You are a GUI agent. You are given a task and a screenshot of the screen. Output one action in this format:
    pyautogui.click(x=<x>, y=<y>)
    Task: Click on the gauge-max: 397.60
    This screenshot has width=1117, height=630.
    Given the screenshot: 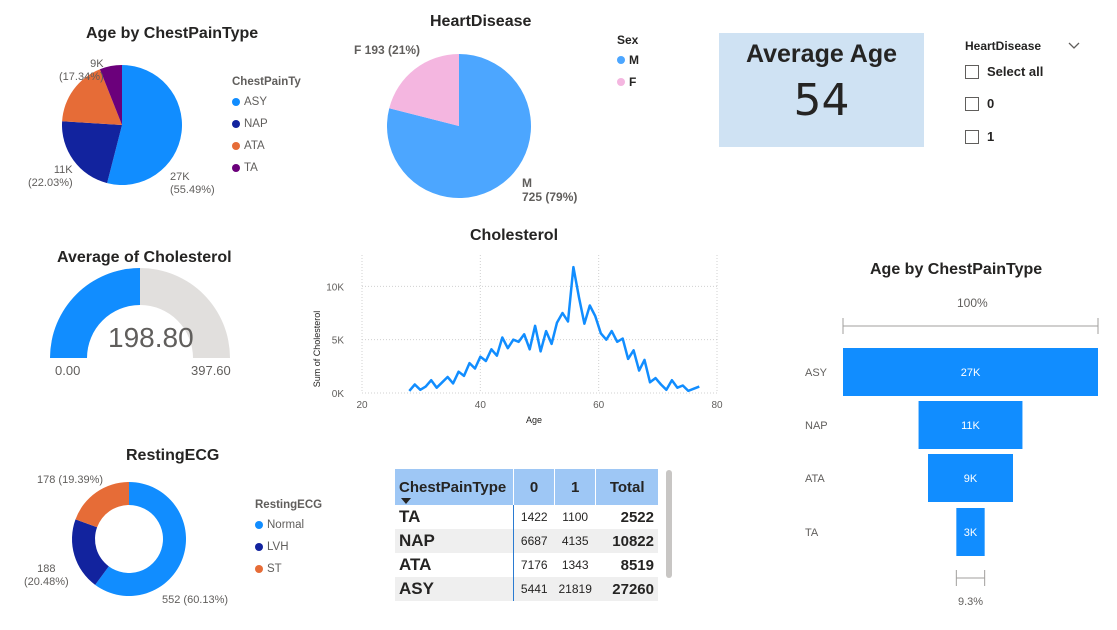 What is the action you would take?
    pyautogui.click(x=211, y=370)
    